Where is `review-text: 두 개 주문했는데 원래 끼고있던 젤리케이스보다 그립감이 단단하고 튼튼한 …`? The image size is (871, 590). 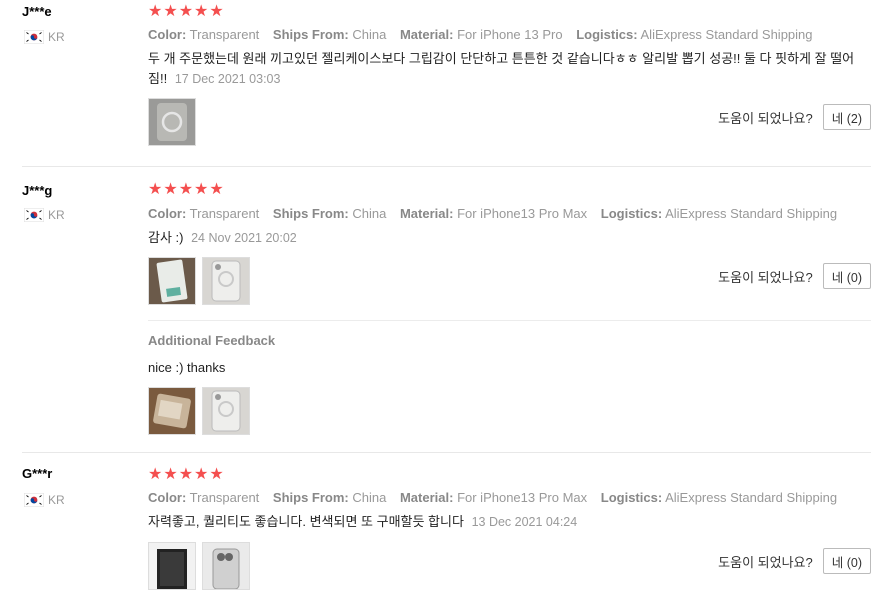 review-text: 두 개 주문했는데 원래 끼고있던 젤리케이스보다 그립감이 단단하고 튼튼한 … is located at coordinates (503, 69).